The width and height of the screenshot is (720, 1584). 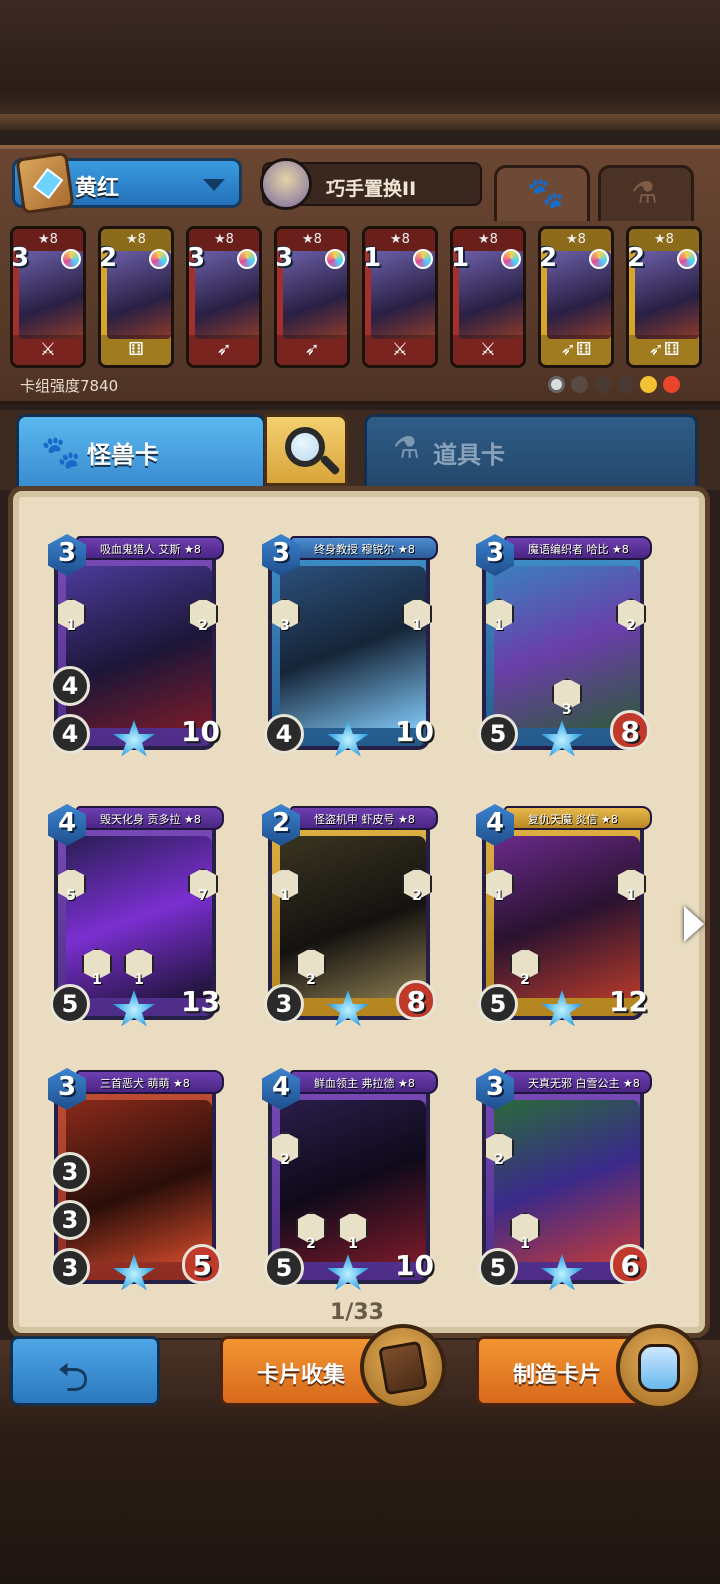 I want to click on monster-card: 三首恶犬 萌萌 ★8 3 3 3 3 5, so click(x=136, y=1181).